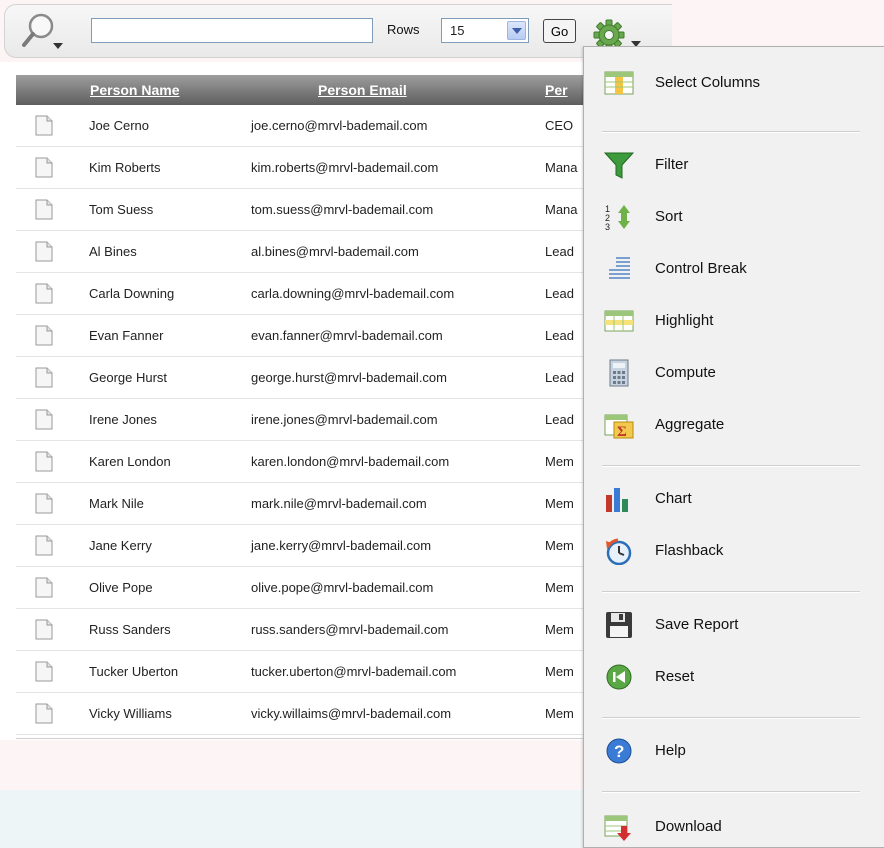 This screenshot has height=848, width=884. Describe the element at coordinates (622, 431) in the screenshot. I see `svg-text: Σ` at that location.